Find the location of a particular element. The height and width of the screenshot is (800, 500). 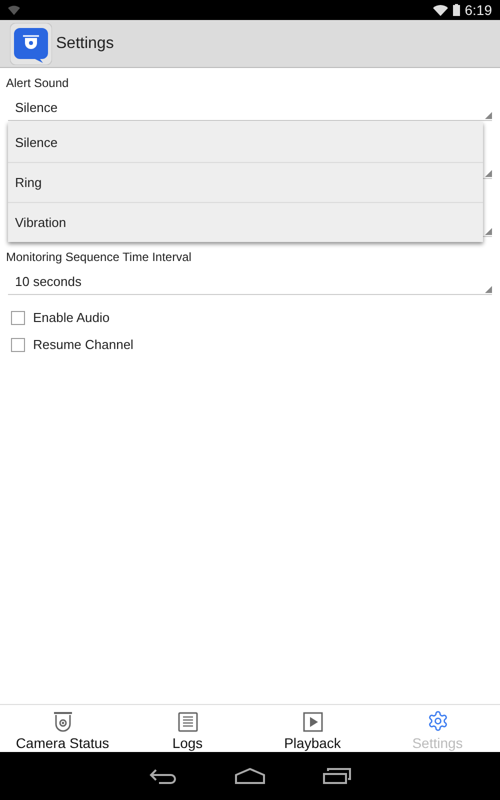

menu-option: Vibration is located at coordinates (245, 222).